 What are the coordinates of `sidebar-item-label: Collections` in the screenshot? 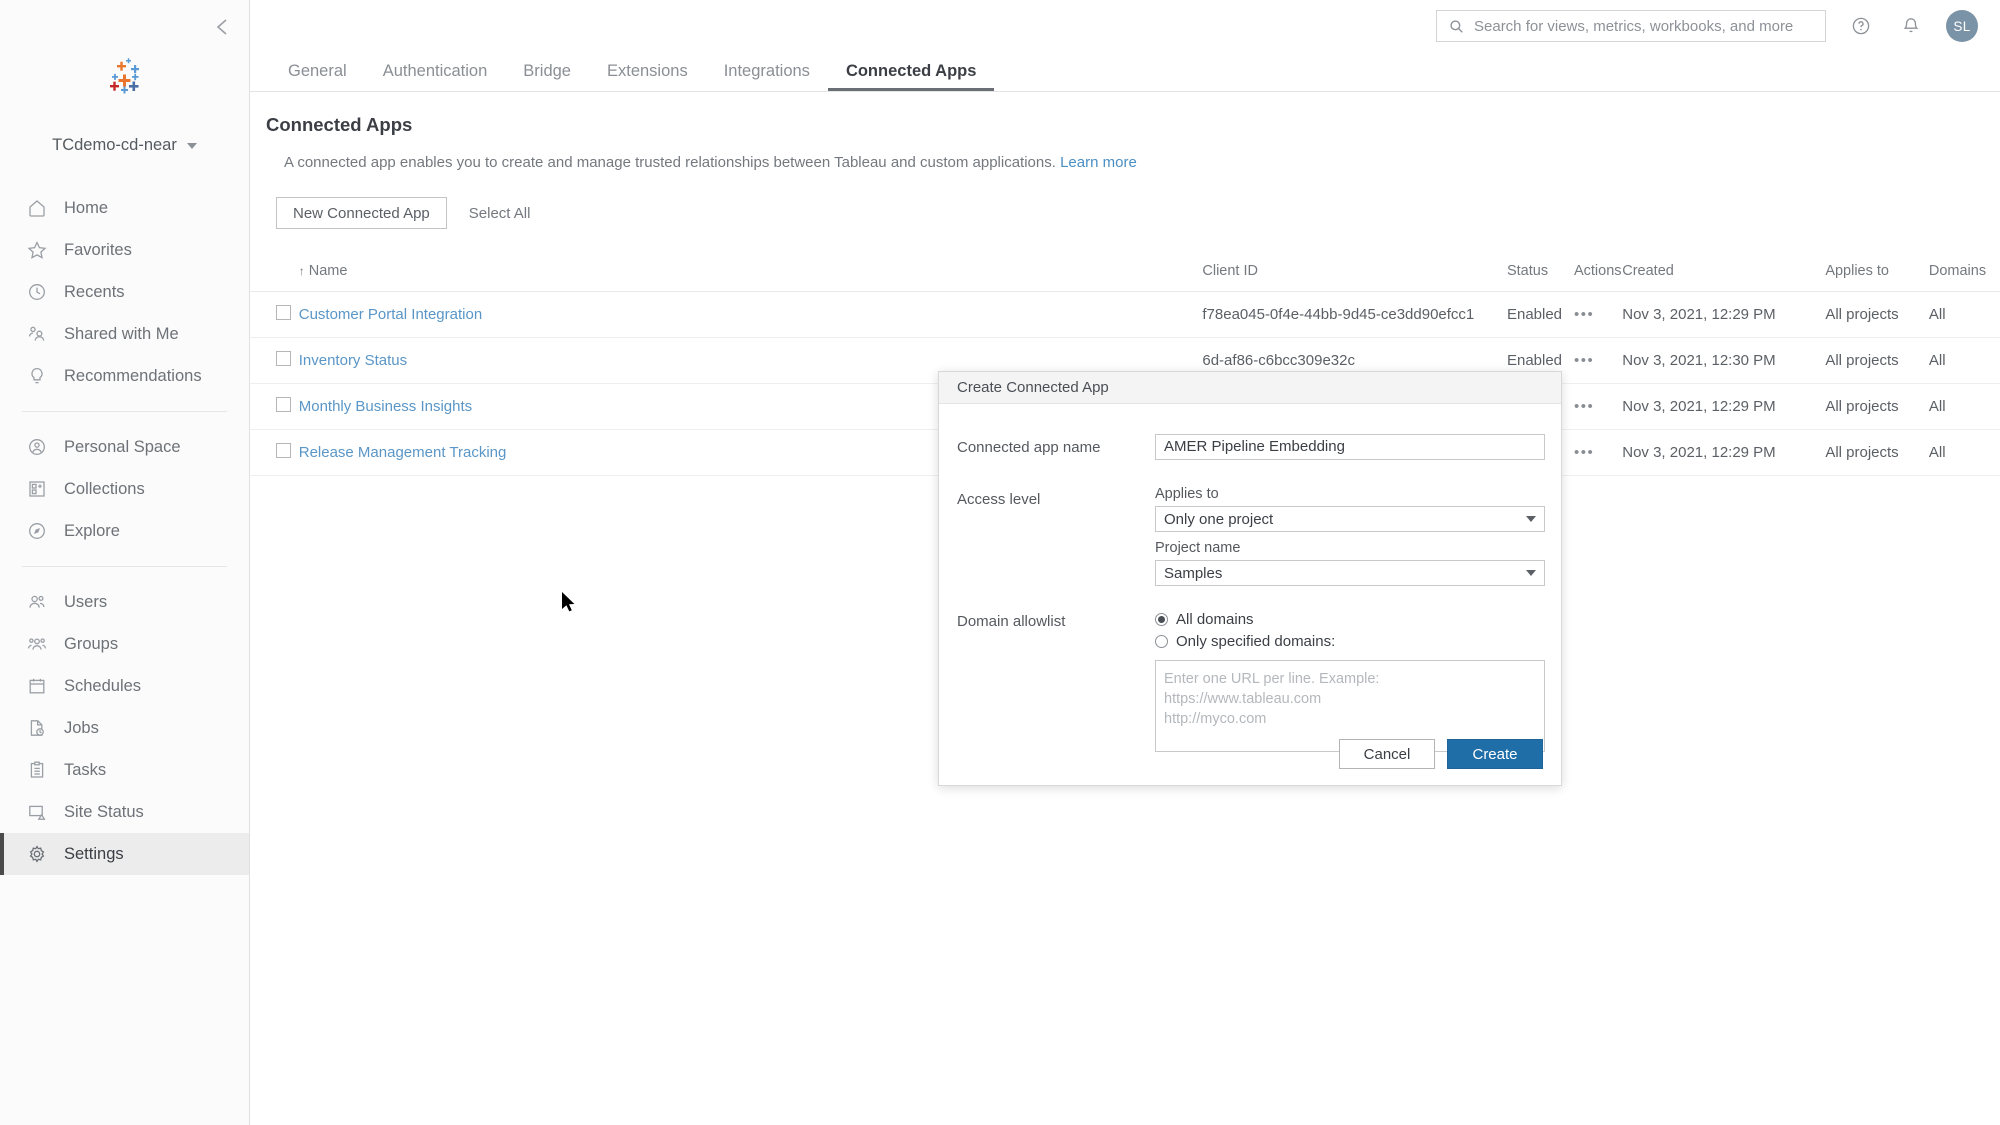 It's located at (104, 488).